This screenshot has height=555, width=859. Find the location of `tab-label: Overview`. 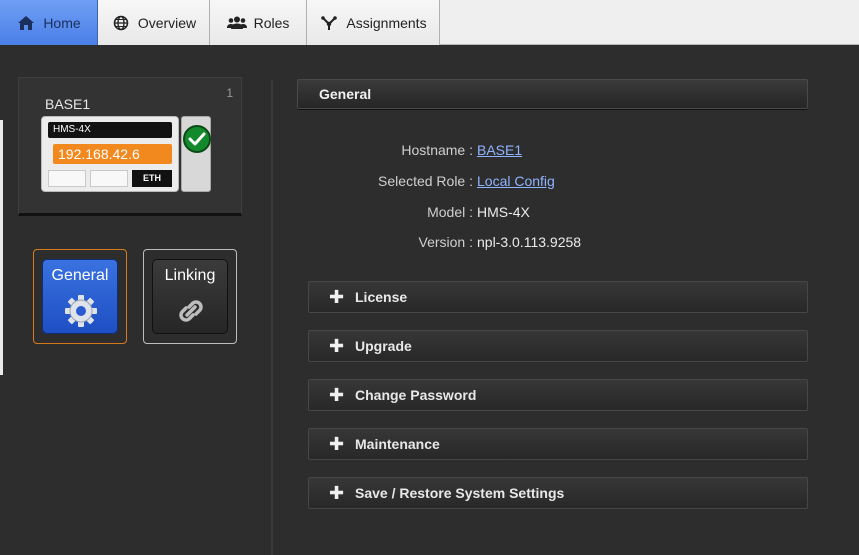

tab-label: Overview is located at coordinates (167, 22).